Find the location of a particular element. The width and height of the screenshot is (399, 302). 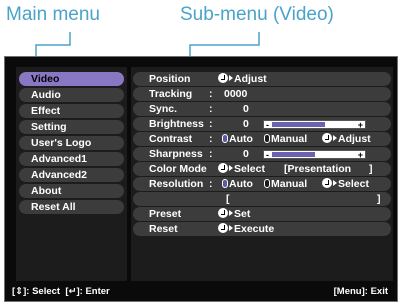

brightness-minus: - is located at coordinates (267, 125).